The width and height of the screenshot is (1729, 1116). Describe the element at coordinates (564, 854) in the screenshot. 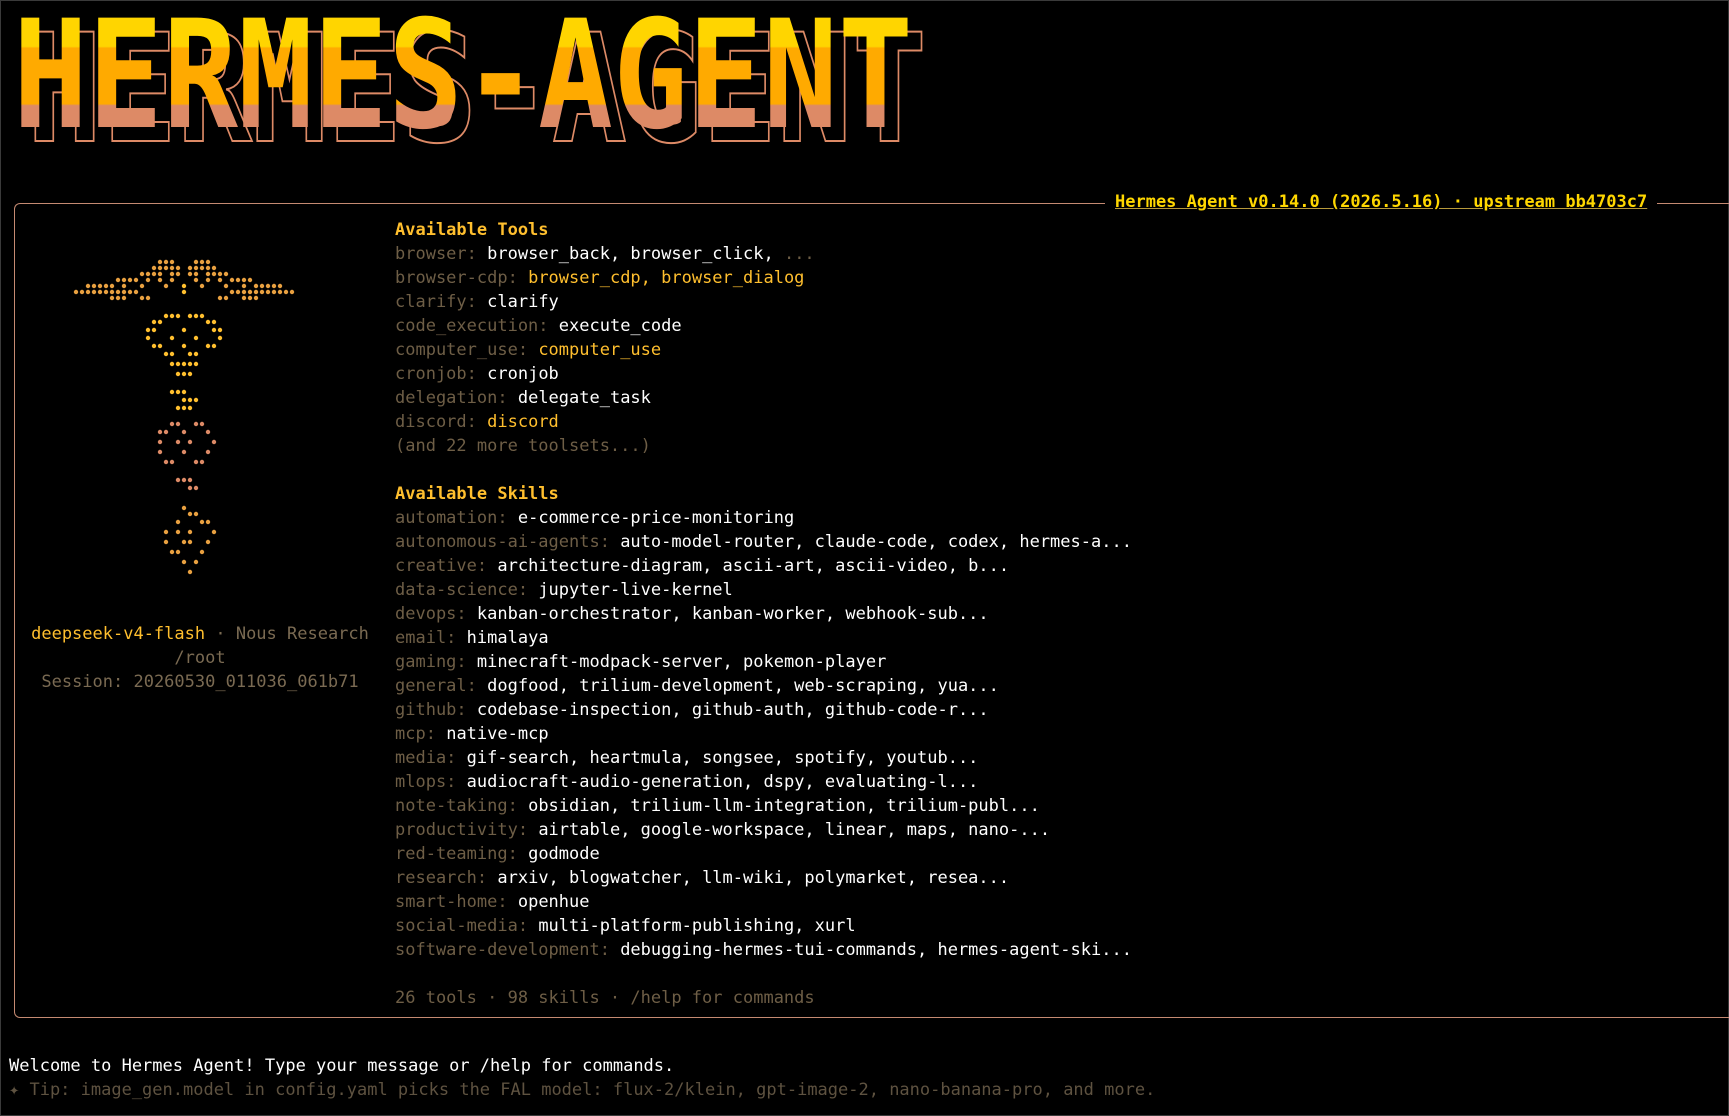

I see `skill-row-value: godmode` at that location.